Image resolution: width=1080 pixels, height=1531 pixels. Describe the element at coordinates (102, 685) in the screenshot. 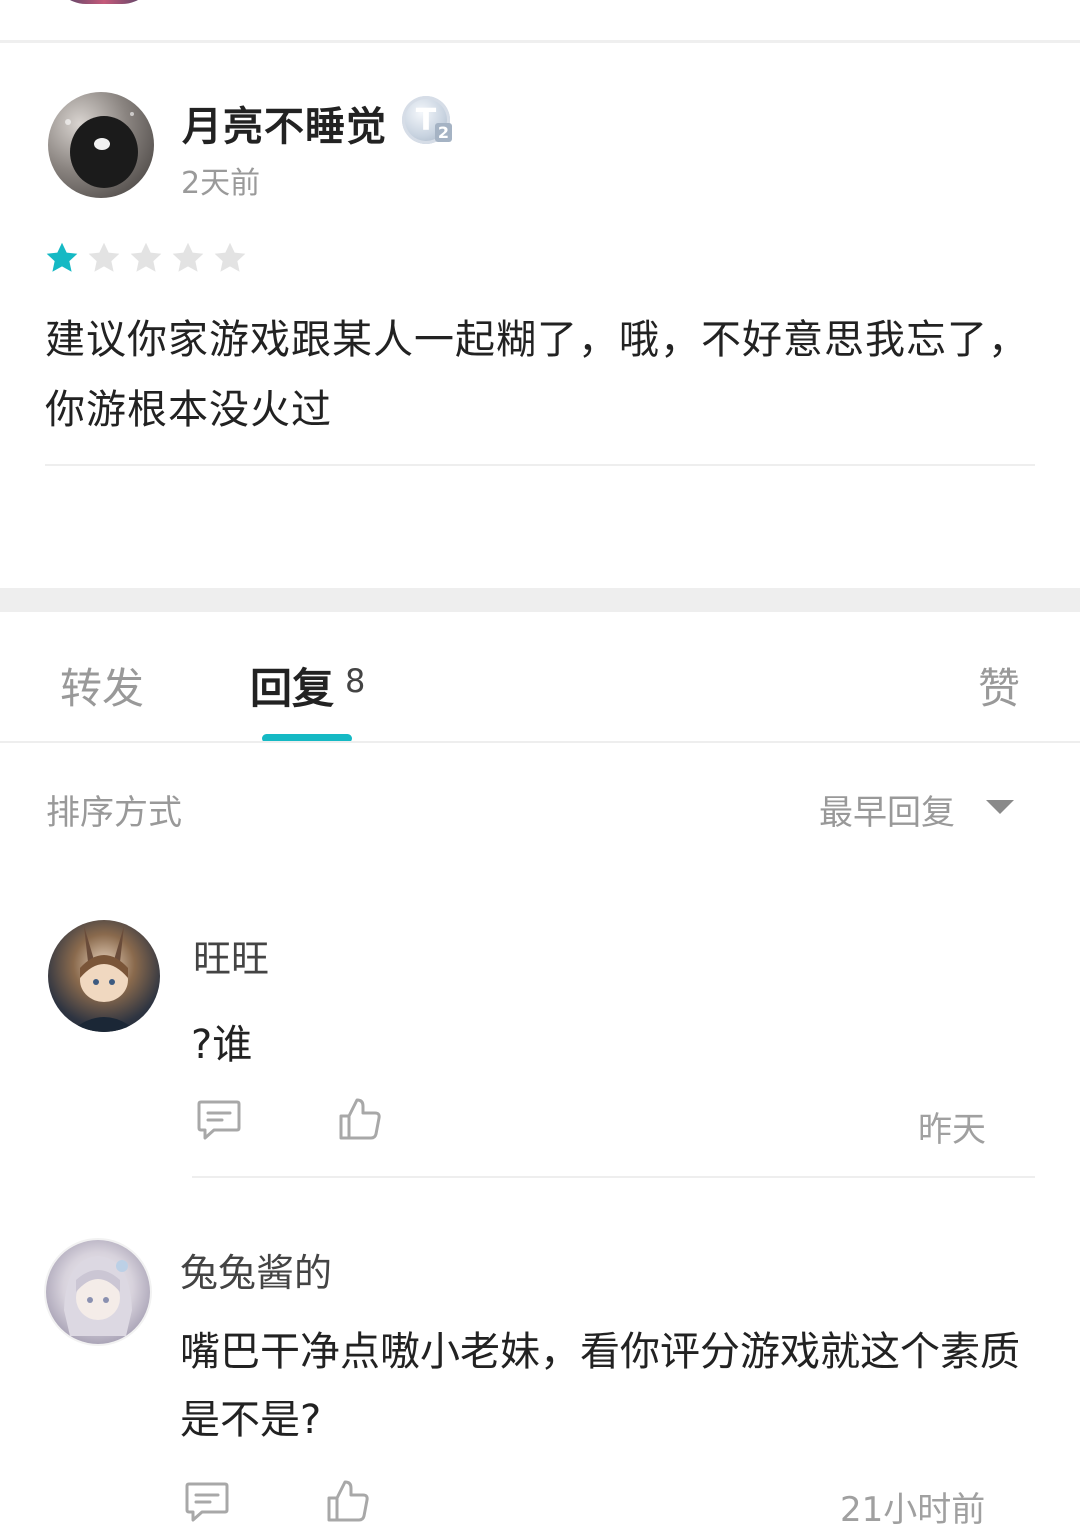

I see `tab-forward: 转发` at that location.